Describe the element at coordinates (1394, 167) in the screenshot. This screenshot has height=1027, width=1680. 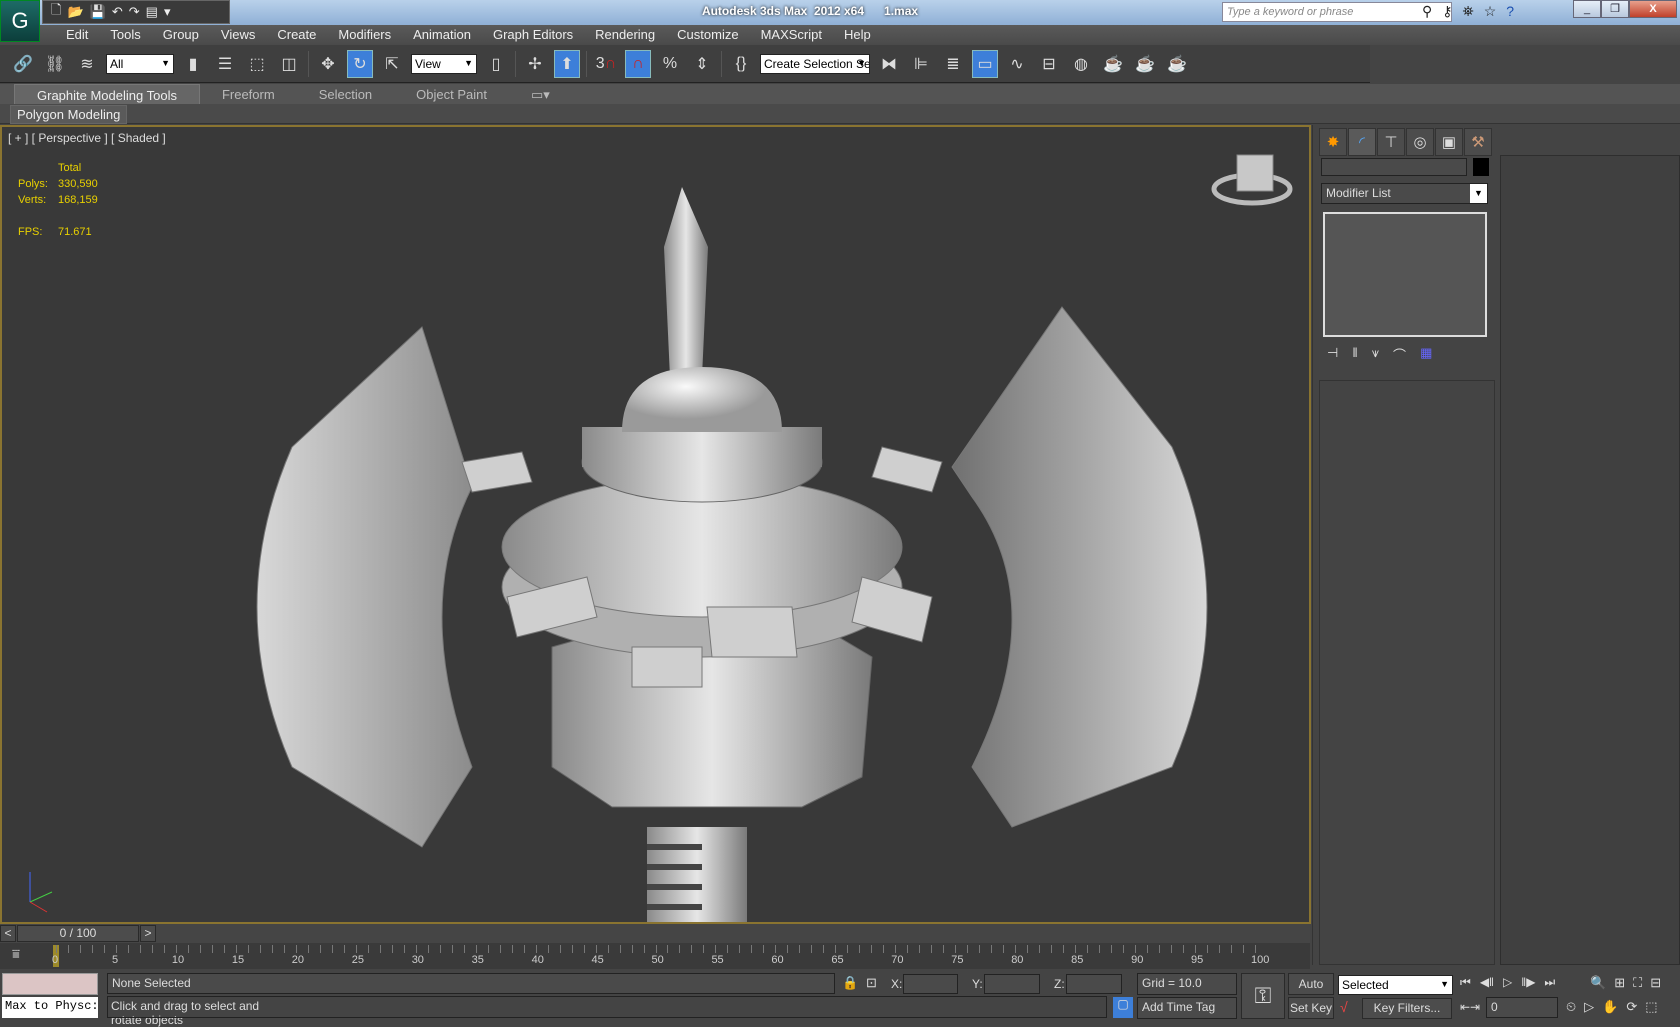
I see `object-name-field` at that location.